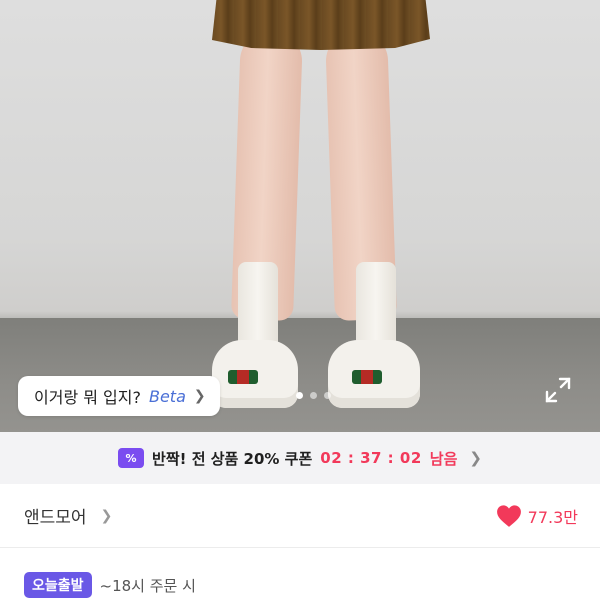 This screenshot has height=600, width=600. What do you see at coordinates (558, 390) in the screenshot?
I see `expand-icon` at bounding box center [558, 390].